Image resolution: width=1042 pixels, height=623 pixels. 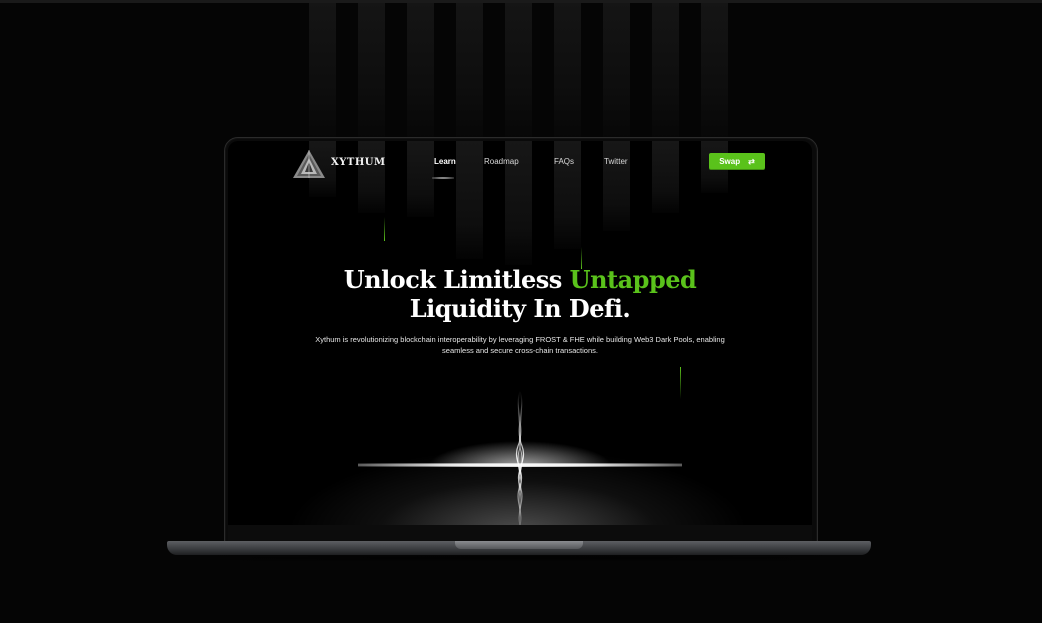 I want to click on headline-line-2: Liquidity In Defi., so click(x=520, y=308).